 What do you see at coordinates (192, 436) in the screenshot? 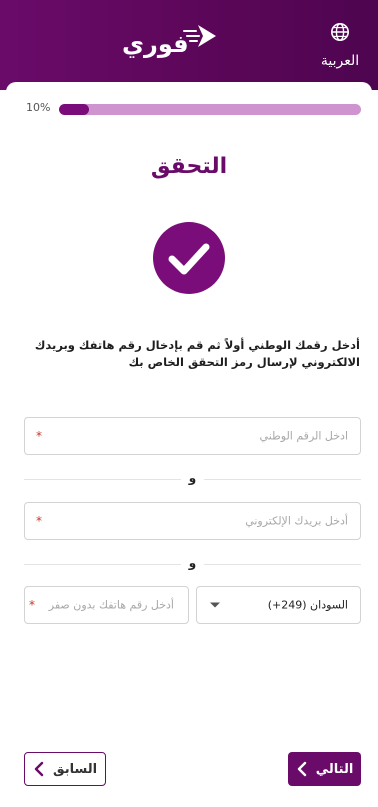
I see `national-id-field: ادخل الرقم الوطني *` at bounding box center [192, 436].